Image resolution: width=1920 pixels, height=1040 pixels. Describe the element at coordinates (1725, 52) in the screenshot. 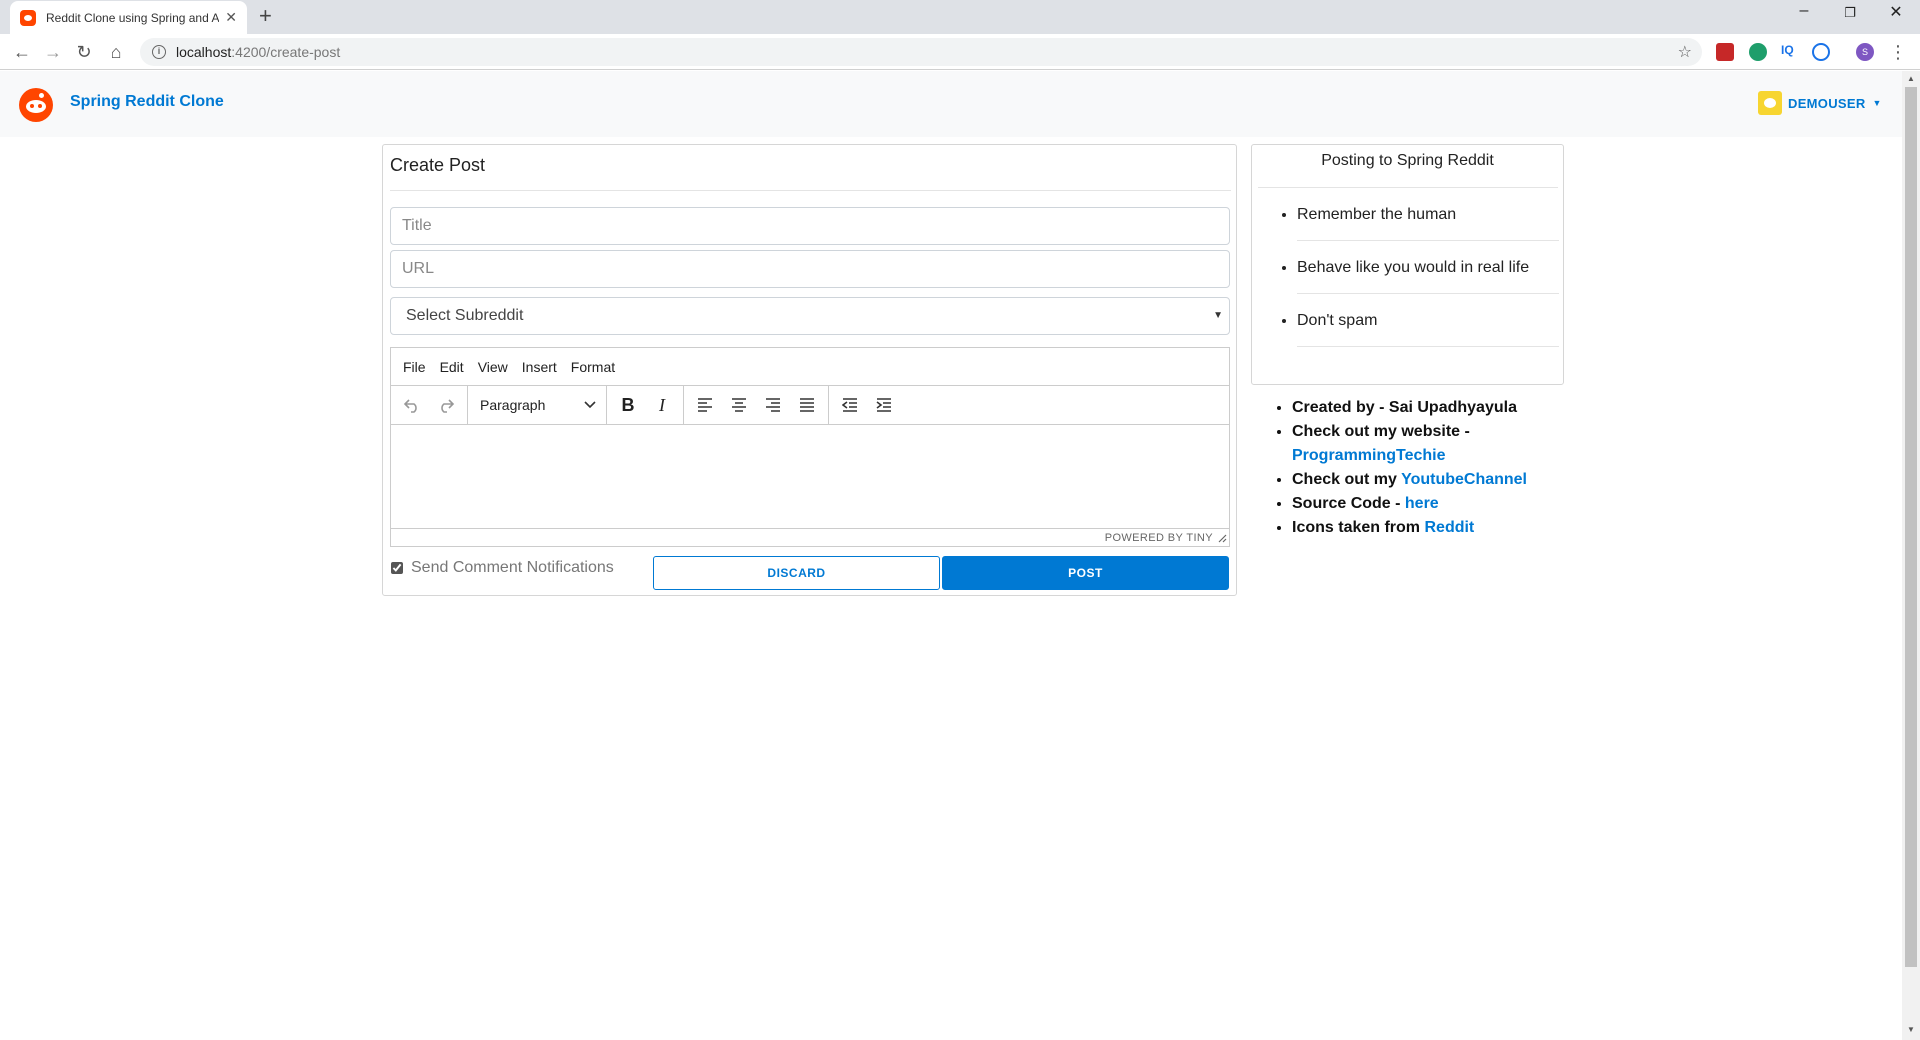

I see `extension-lastpass-icon` at that location.